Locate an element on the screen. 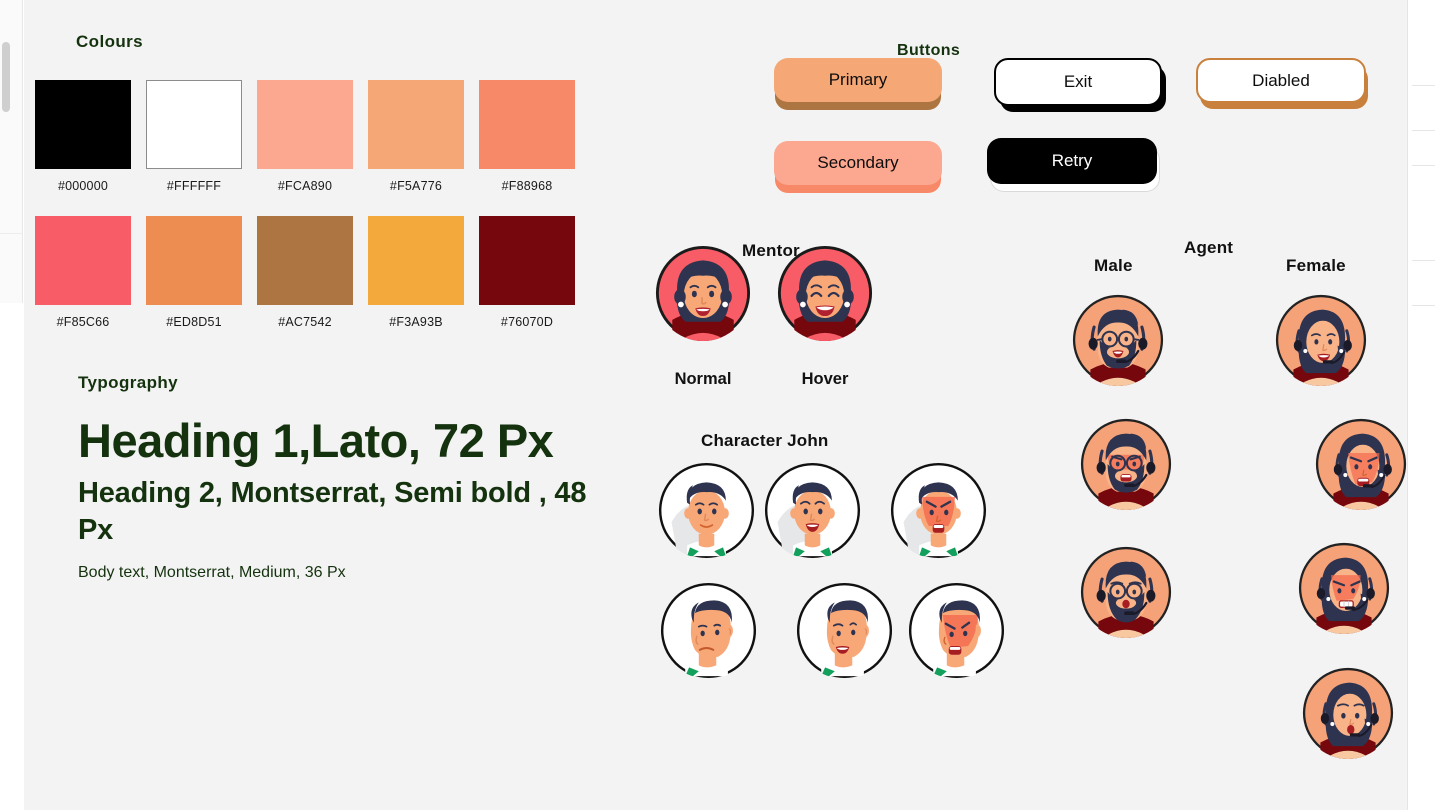  character-avatar-angry-side is located at coordinates (956, 630).